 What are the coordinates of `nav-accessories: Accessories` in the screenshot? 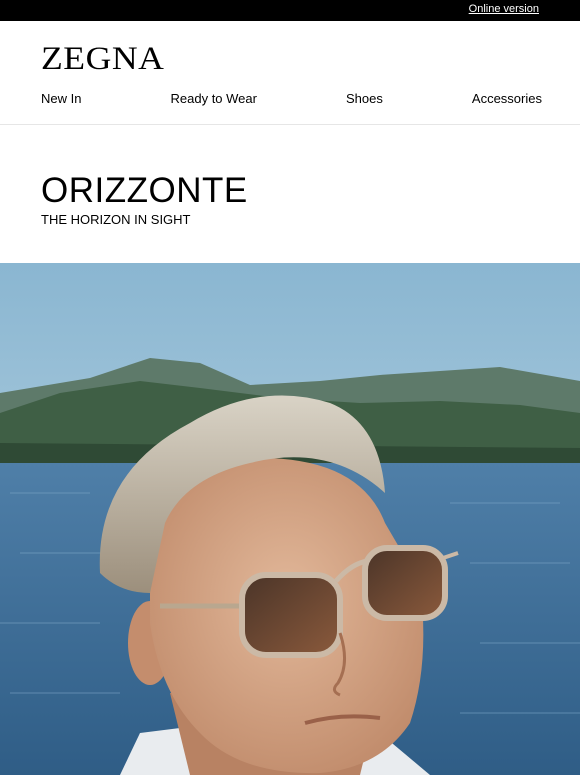 It's located at (507, 98).